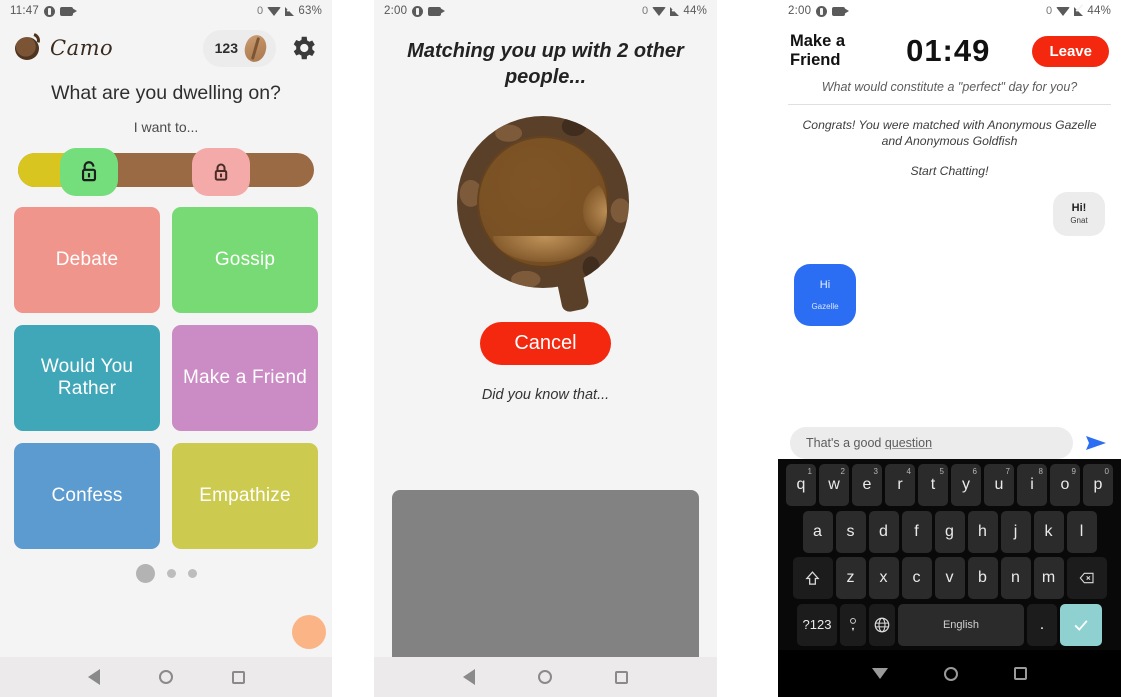 Image resolution: width=1121 pixels, height=697 pixels. I want to click on key-o: 9o, so click(1065, 485).